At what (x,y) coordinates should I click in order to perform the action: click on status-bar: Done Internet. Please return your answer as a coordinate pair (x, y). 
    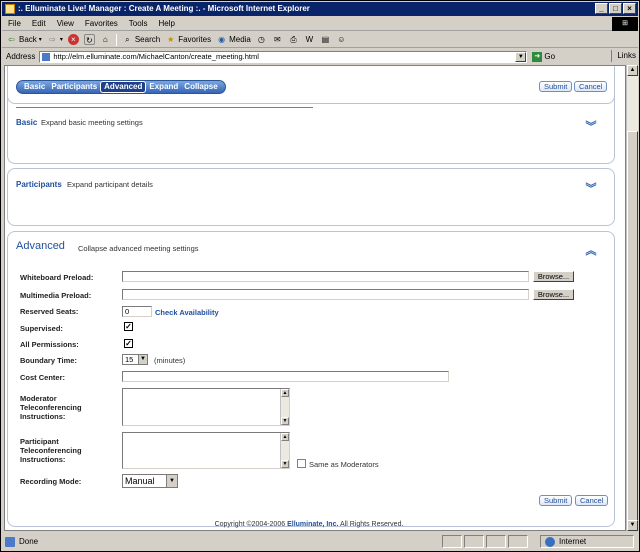
    Looking at the image, I should click on (320, 541).